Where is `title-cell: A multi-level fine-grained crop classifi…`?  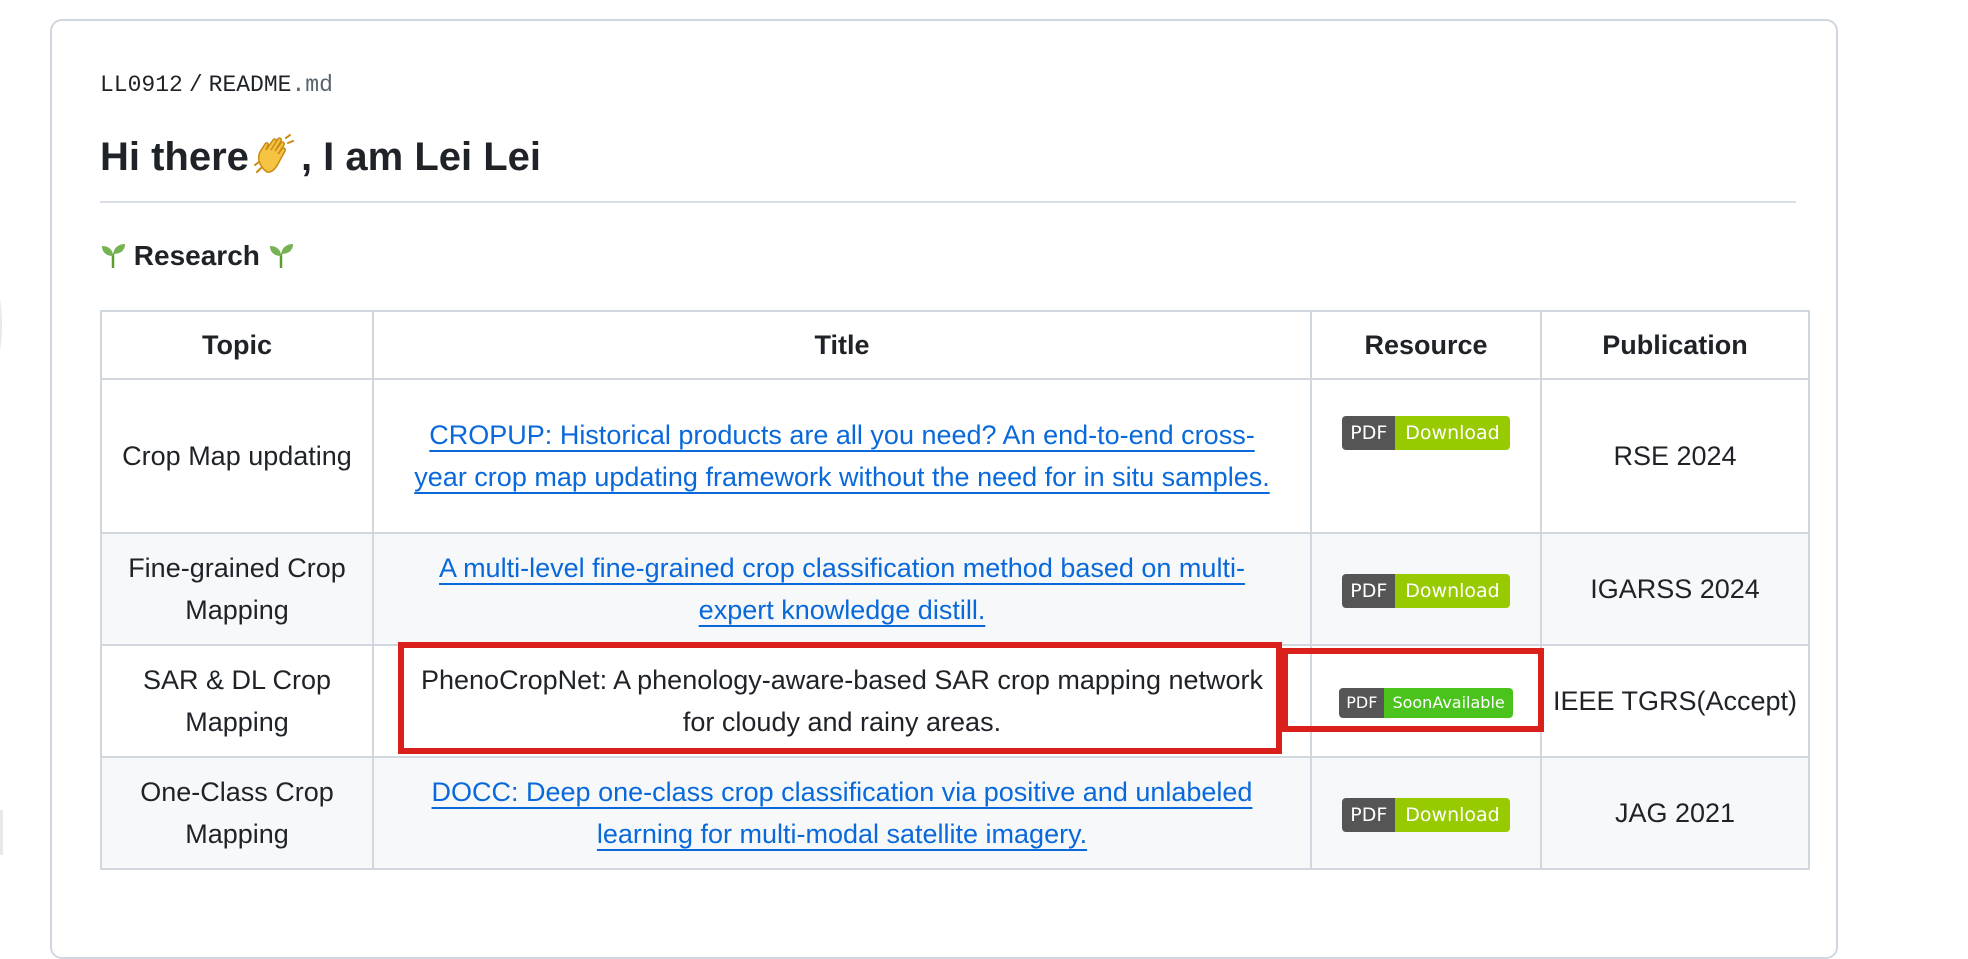 title-cell: A multi-level fine-grained crop classifi… is located at coordinates (842, 589).